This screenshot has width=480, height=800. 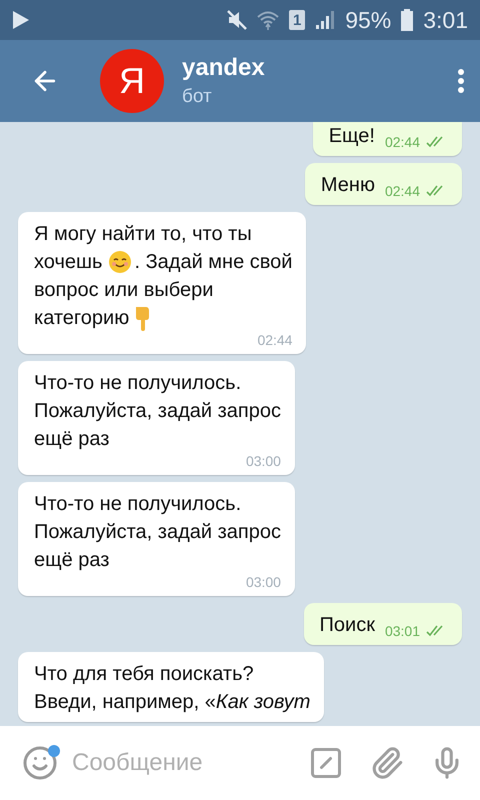 What do you see at coordinates (144, 674) in the screenshot?
I see `message-text: Что для тебя поискать?` at bounding box center [144, 674].